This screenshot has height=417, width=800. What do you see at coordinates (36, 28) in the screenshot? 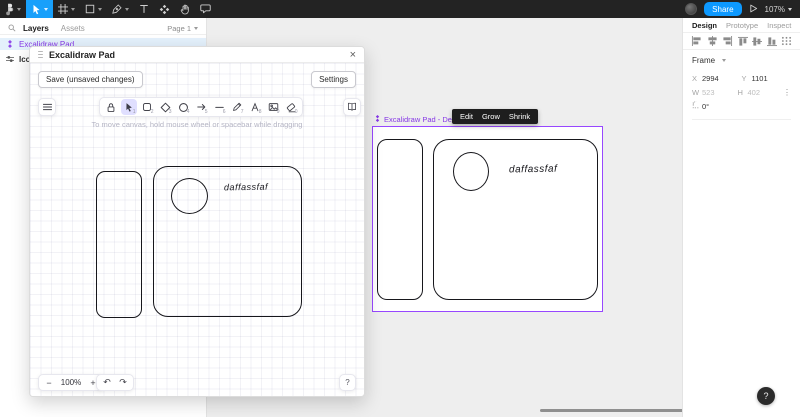
I see `tab-layers: Layers` at bounding box center [36, 28].